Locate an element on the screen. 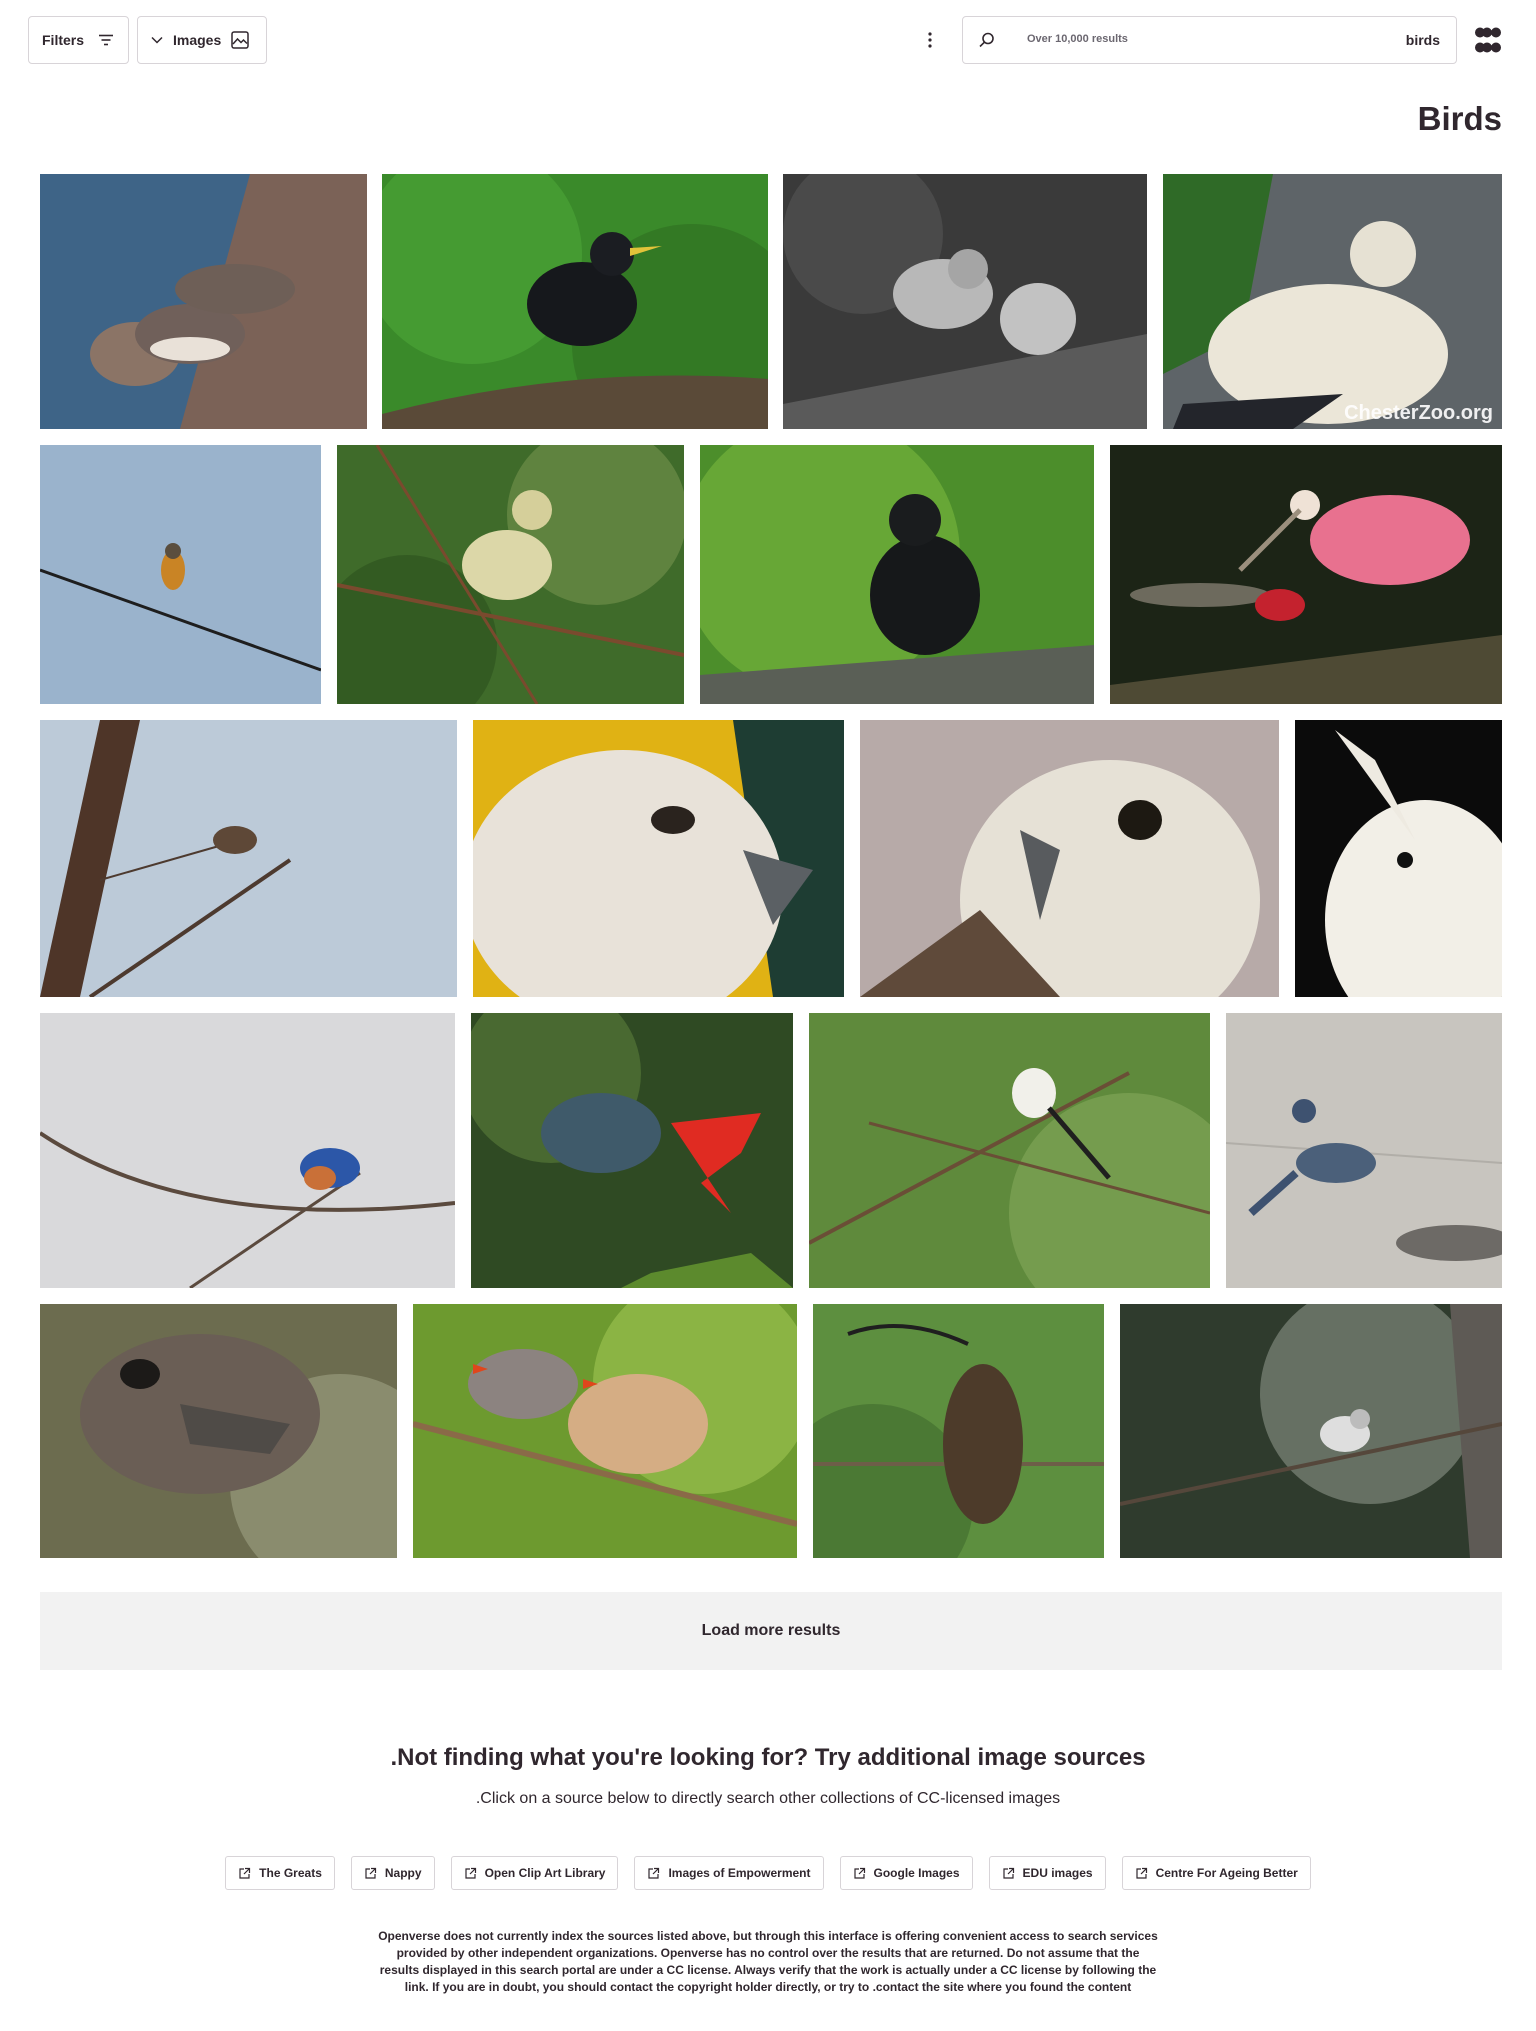 This screenshot has height=2031, width=1536. flycatcher-photo is located at coordinates (1009, 1150).